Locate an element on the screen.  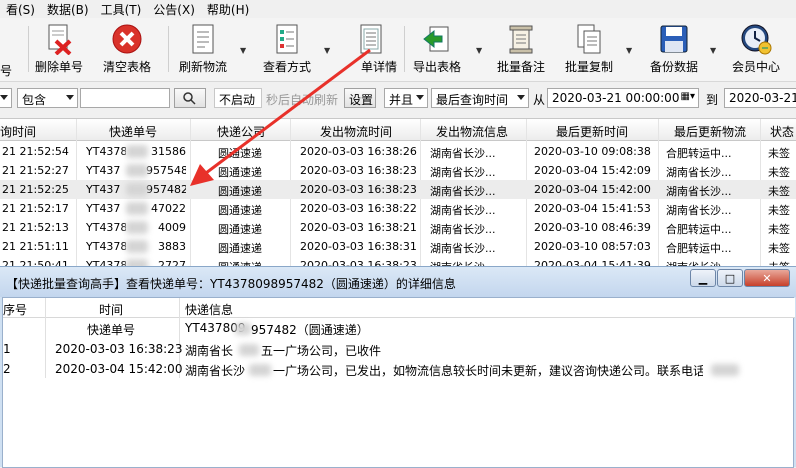
backup-data-button: 备份数据 is located at coordinates (674, 50).